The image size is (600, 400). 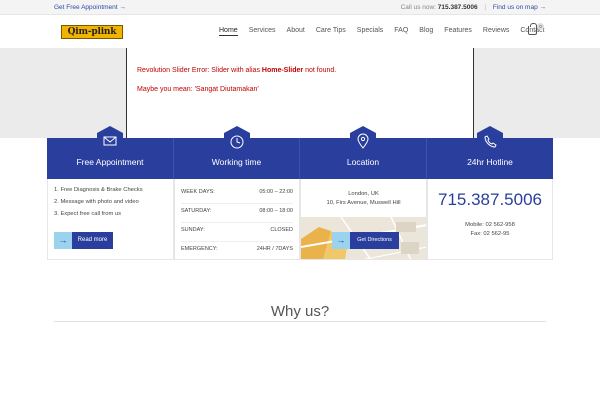 What do you see at coordinates (540, 26) in the screenshot?
I see `cart-count-badge: 0` at bounding box center [540, 26].